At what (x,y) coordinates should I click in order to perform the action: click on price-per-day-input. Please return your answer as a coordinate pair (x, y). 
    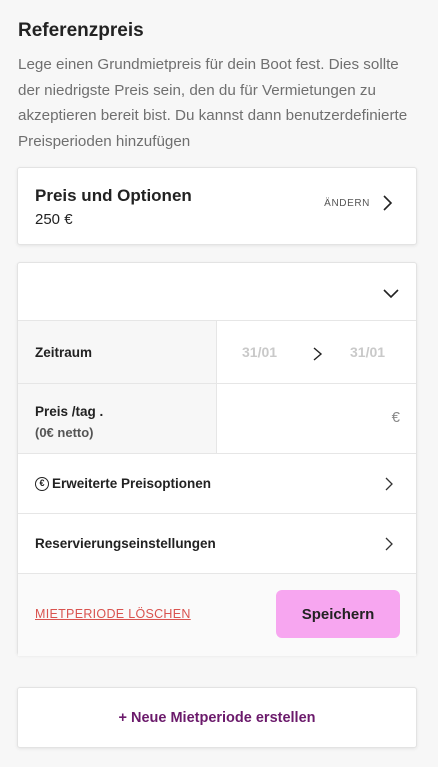
    Looking at the image, I should click on (317, 418).